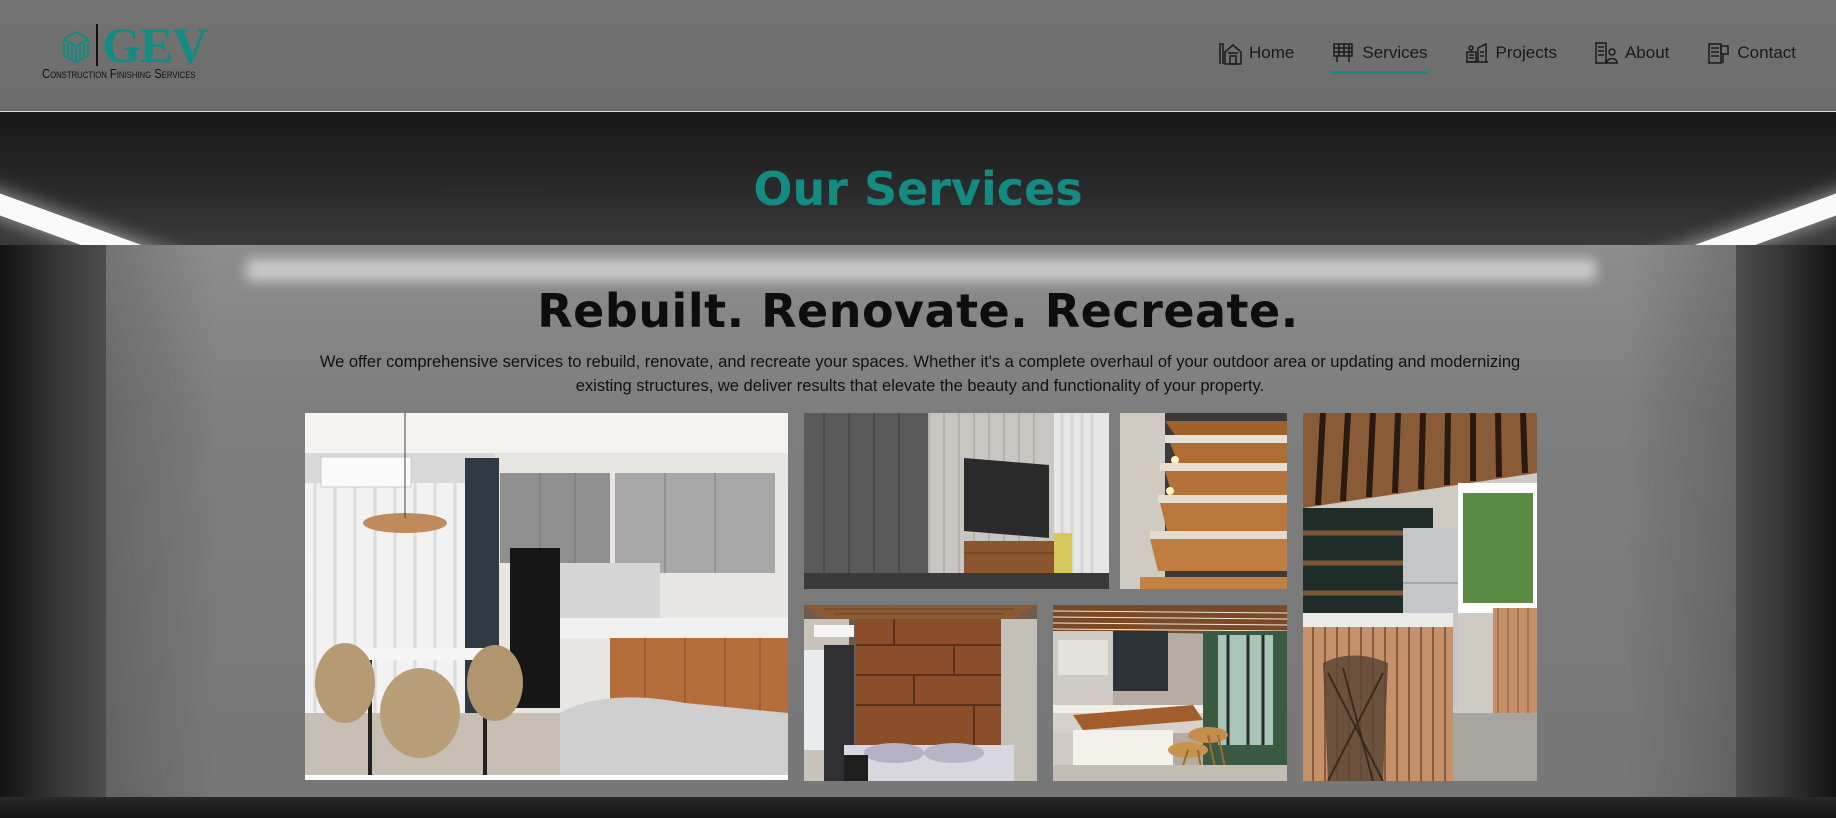 This screenshot has width=1836, height=818. Describe the element at coordinates (155, 45) in the screenshot. I see `logo-wordmark: GEV` at that location.